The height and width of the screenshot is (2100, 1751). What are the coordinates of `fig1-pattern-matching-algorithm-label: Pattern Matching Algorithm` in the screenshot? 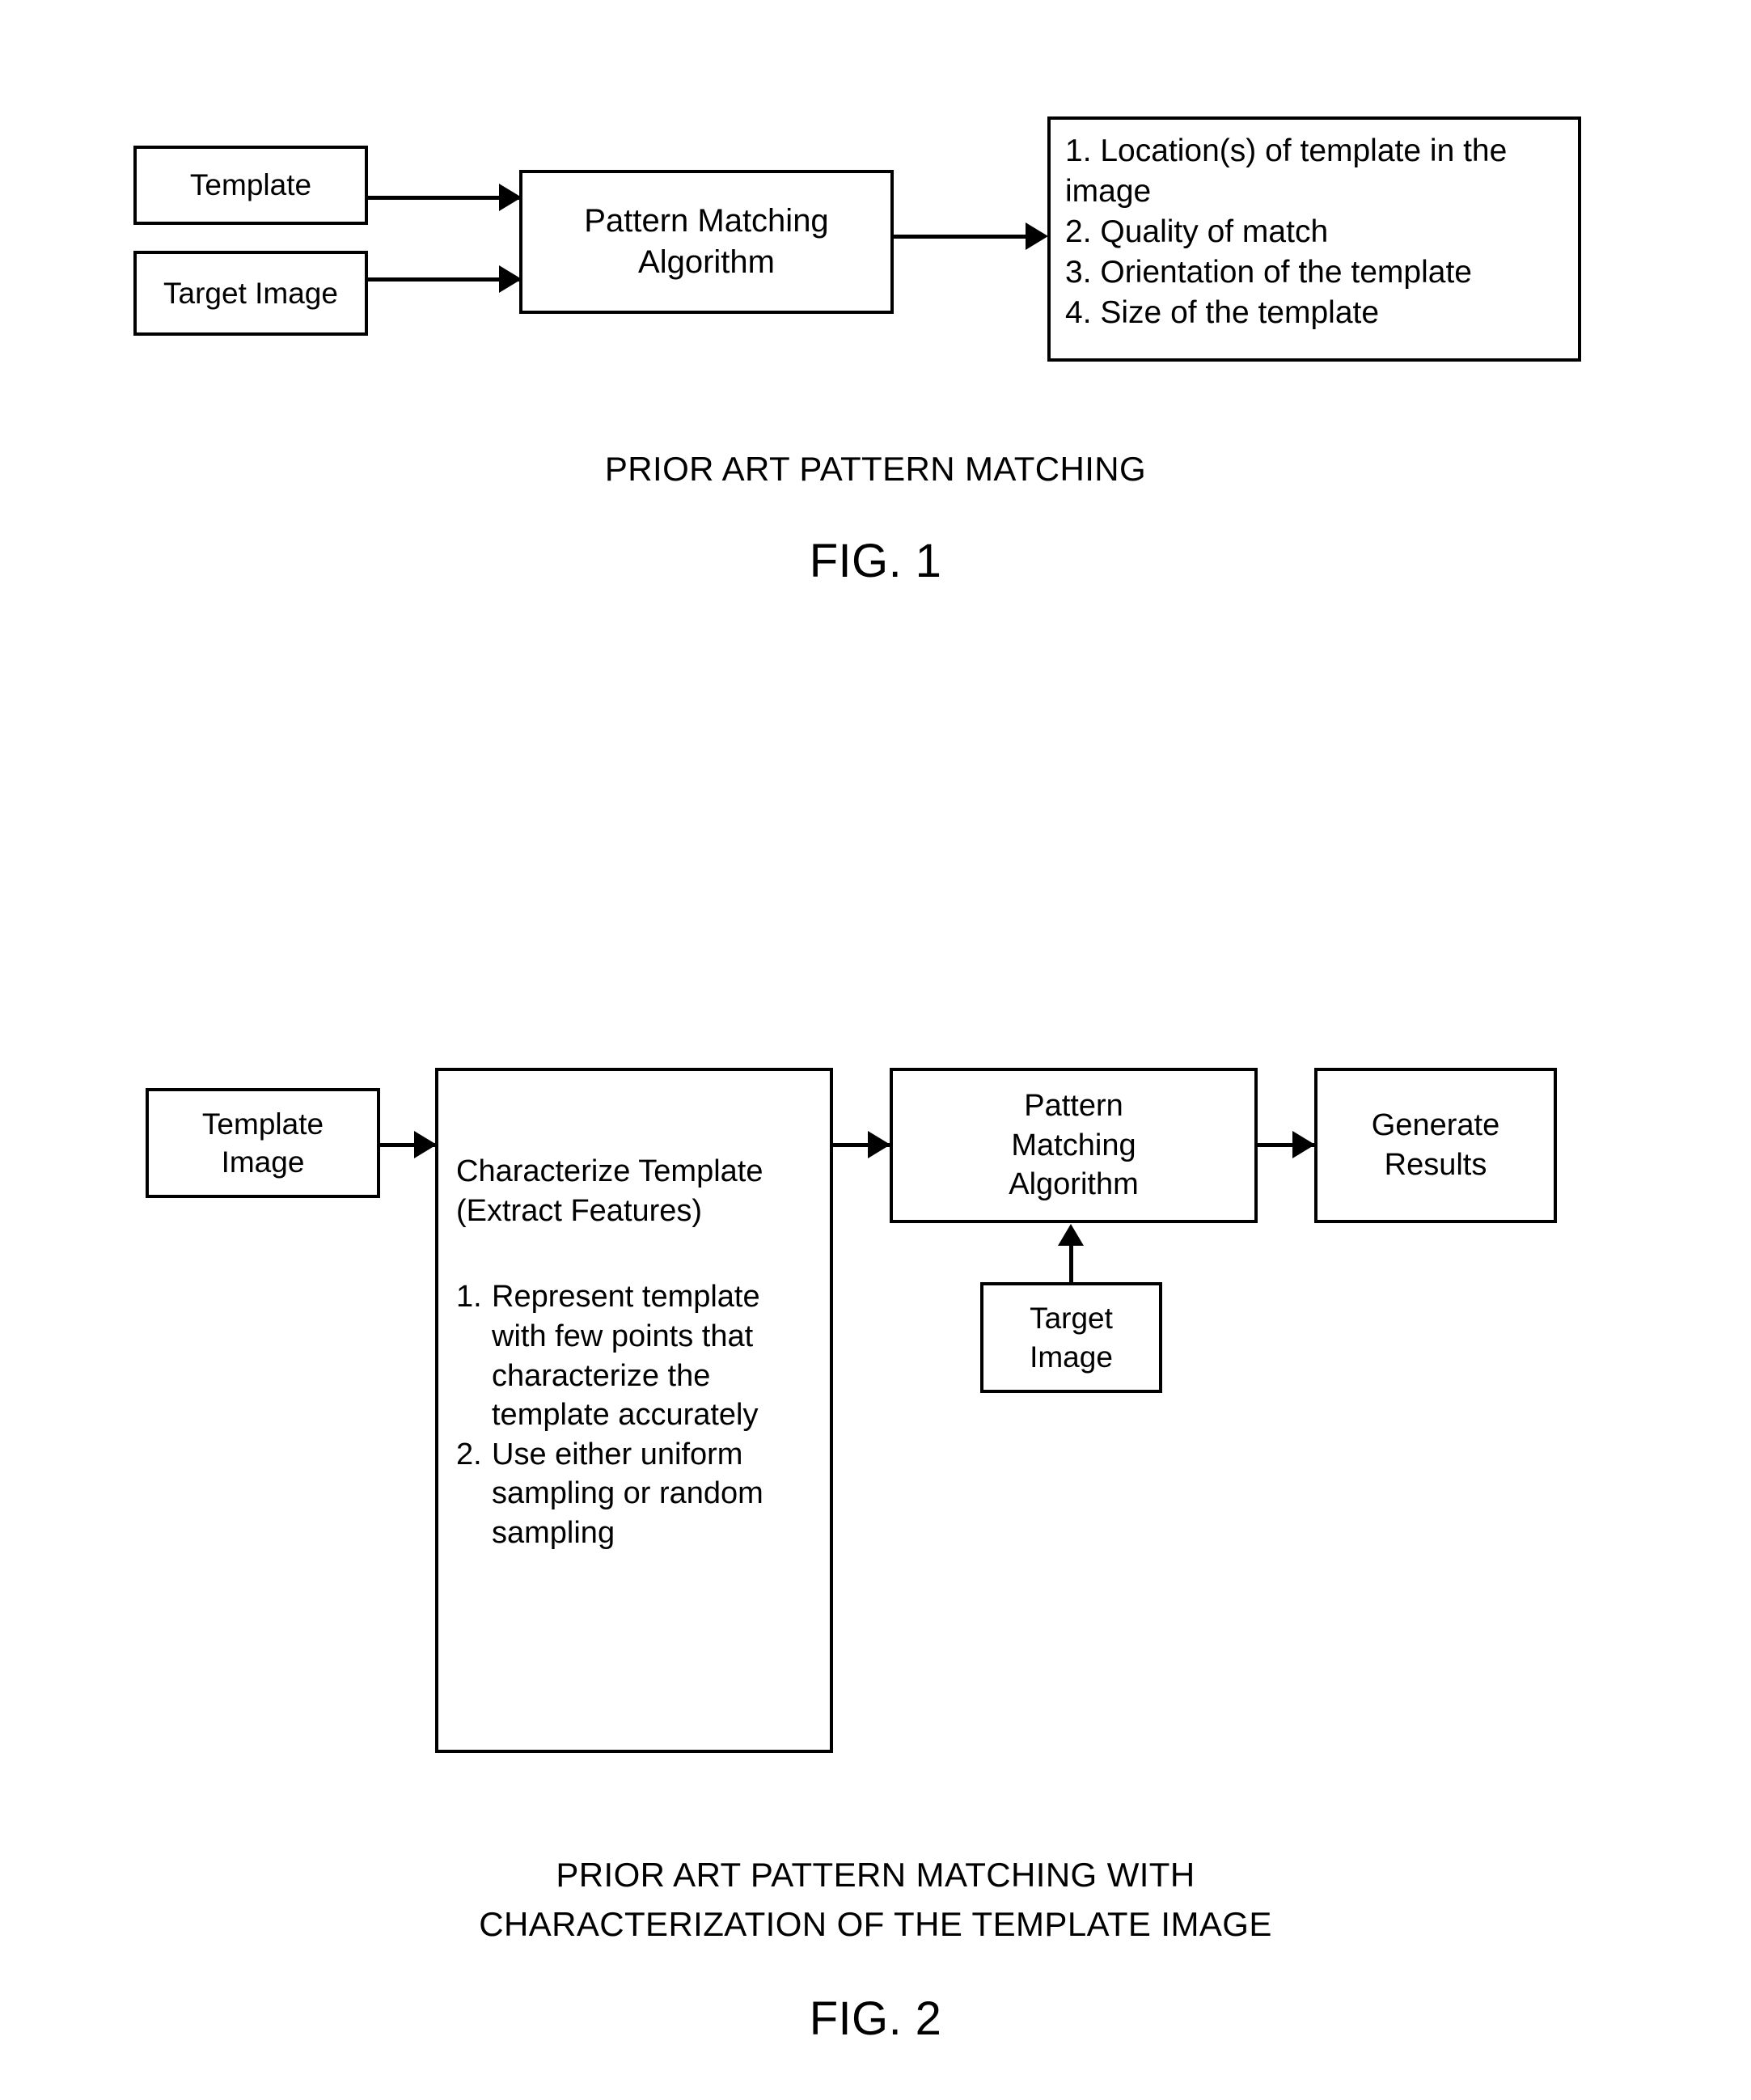 It's located at (706, 241).